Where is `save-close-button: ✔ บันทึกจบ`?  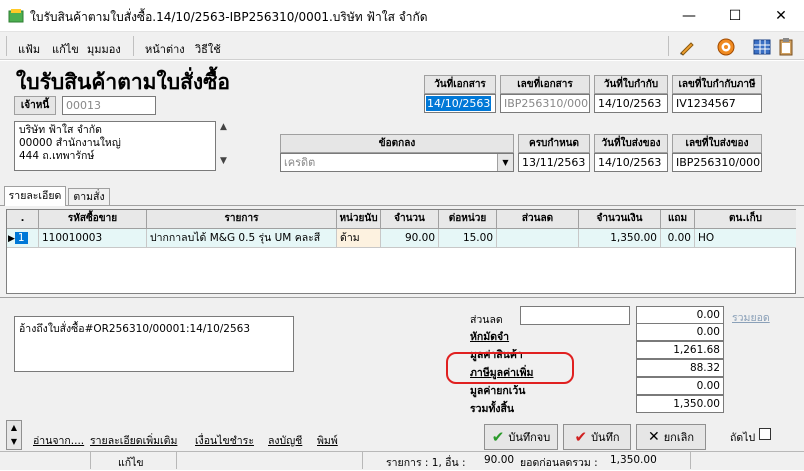 save-close-button: ✔ บันทึกจบ is located at coordinates (521, 437).